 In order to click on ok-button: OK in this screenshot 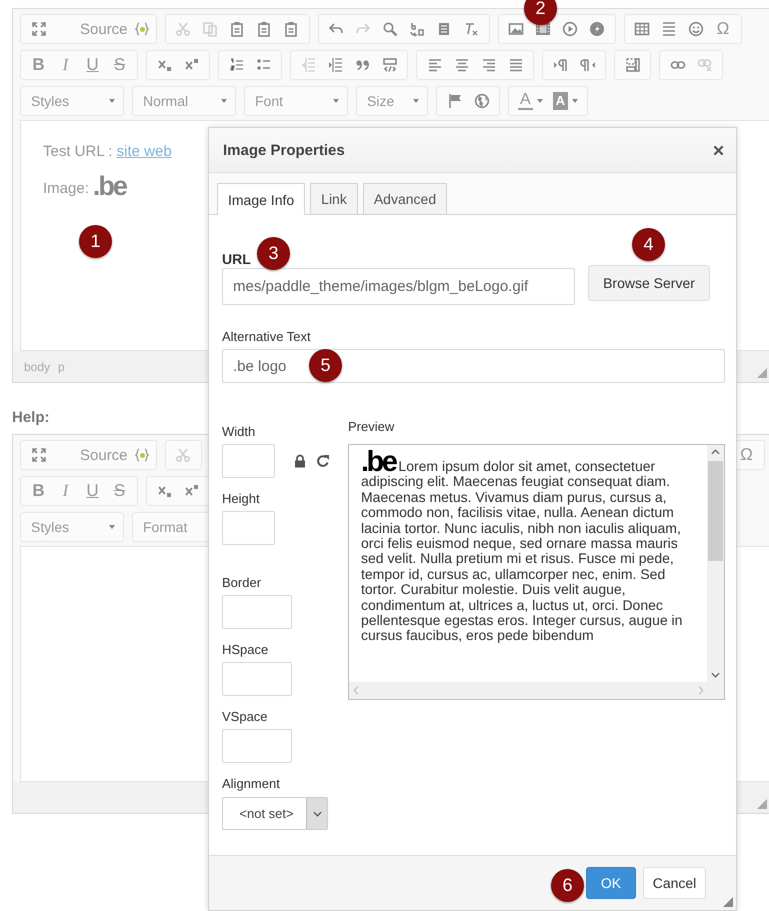, I will do `click(611, 883)`.